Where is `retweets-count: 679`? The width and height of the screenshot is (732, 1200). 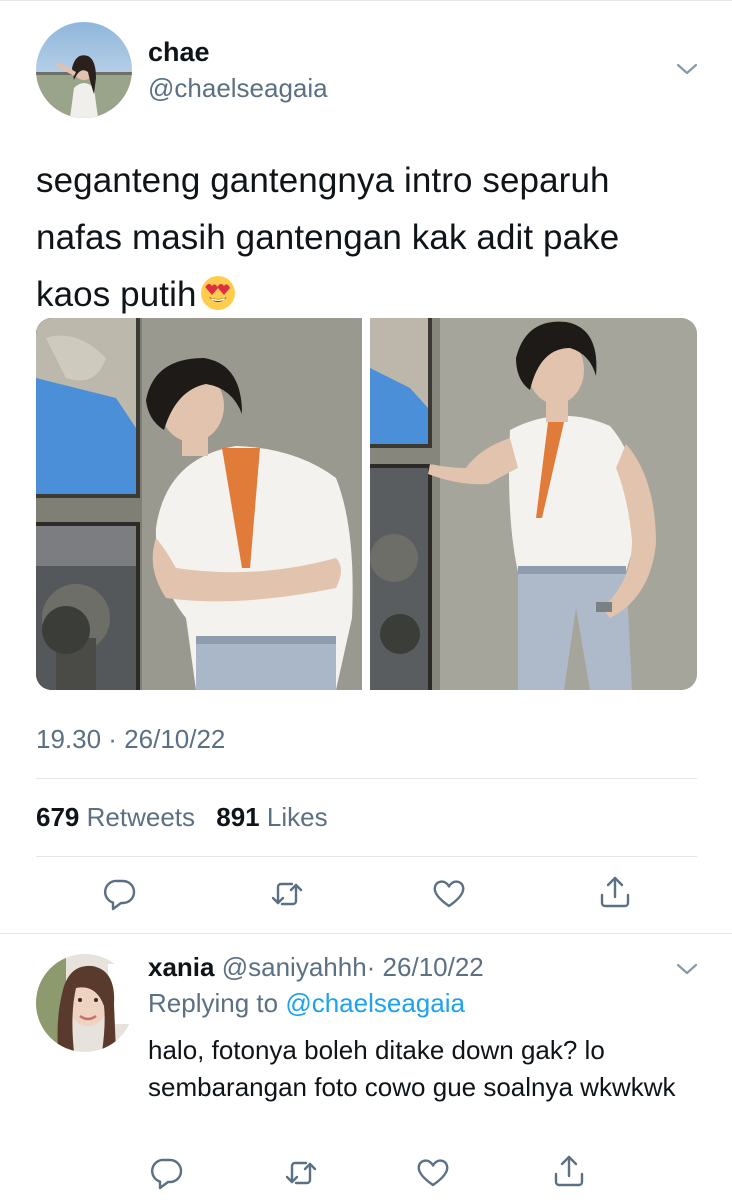
retweets-count: 679 is located at coordinates (57, 817).